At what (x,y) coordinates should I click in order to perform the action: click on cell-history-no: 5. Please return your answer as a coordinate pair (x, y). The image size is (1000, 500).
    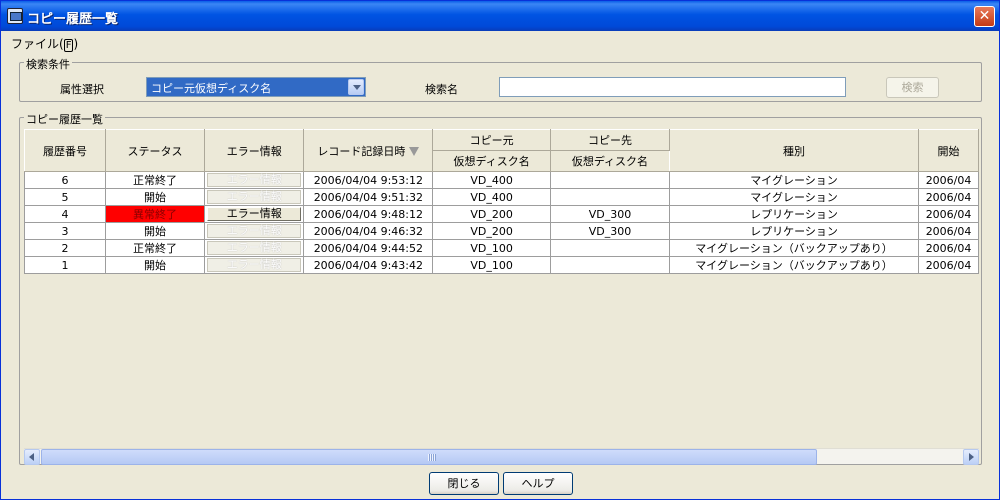
    Looking at the image, I should click on (65, 197).